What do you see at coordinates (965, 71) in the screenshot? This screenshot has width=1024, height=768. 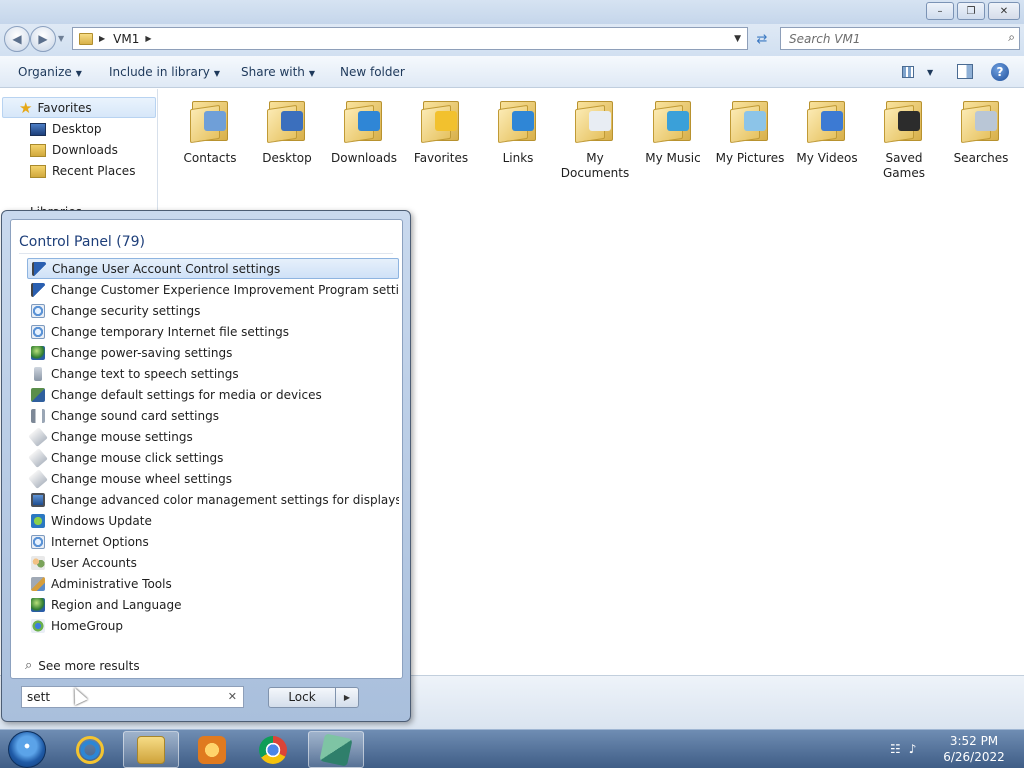 I see `preview-pane-icon` at bounding box center [965, 71].